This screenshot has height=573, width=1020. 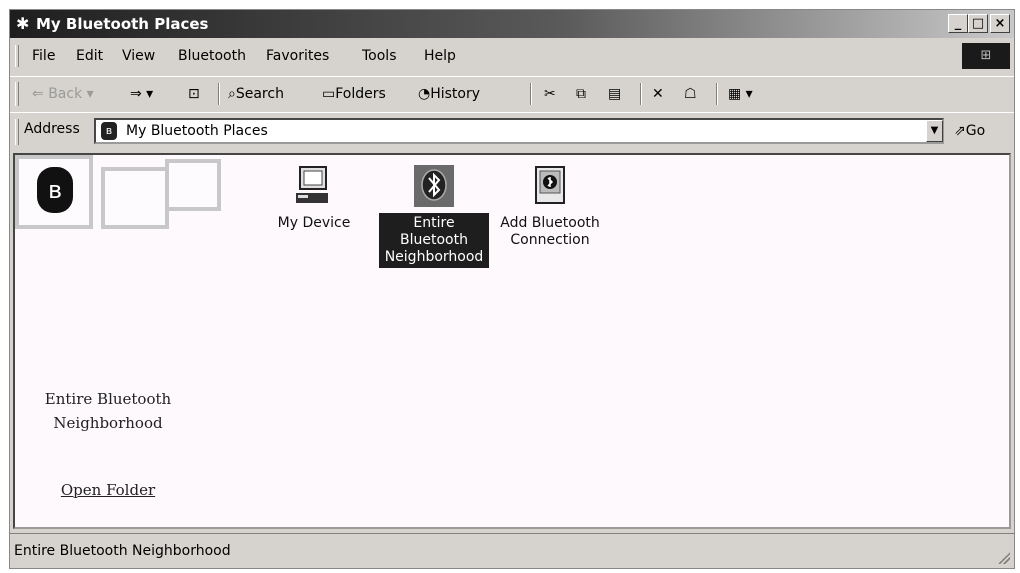 What do you see at coordinates (1000, 23) in the screenshot?
I see `close-button: ×` at bounding box center [1000, 23].